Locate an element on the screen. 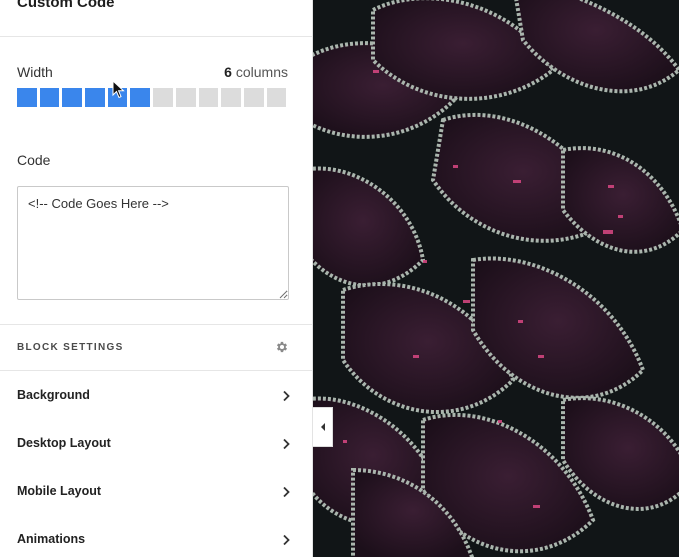 This screenshot has width=679, height=557. width-value: 6 columns is located at coordinates (256, 72).